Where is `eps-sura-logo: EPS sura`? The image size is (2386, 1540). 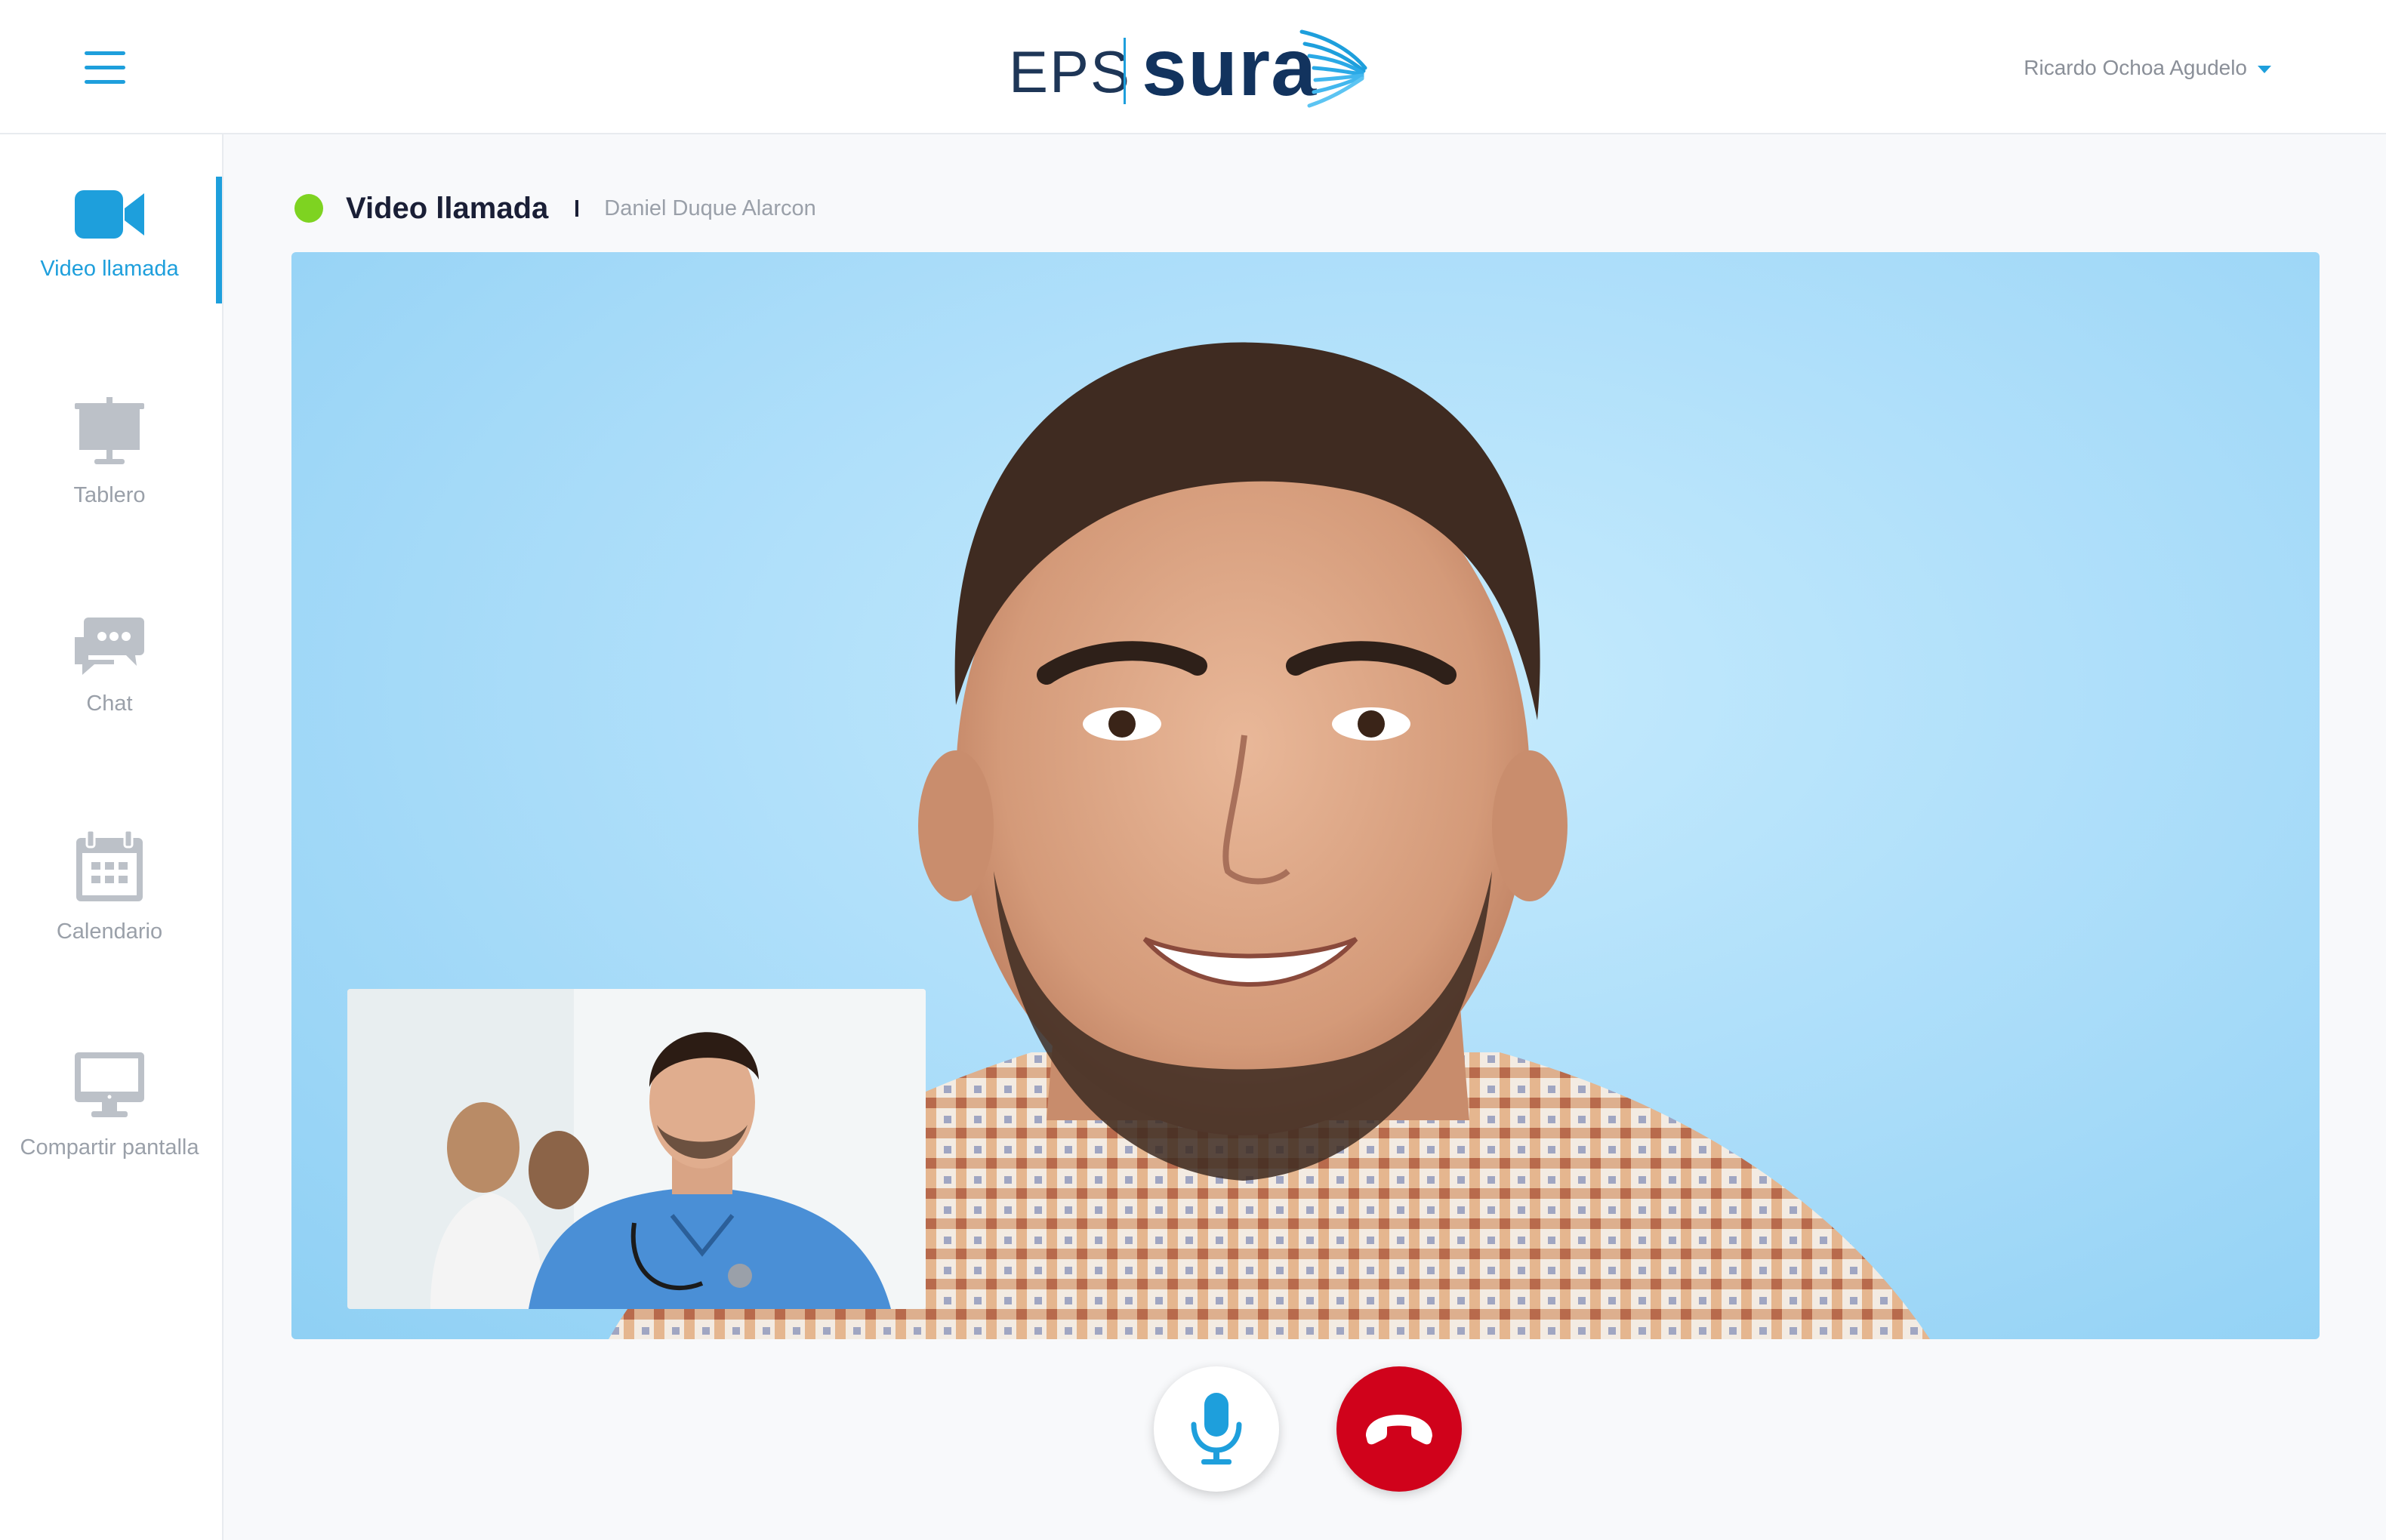
eps-sura-logo: EPS sura is located at coordinates (1194, 68).